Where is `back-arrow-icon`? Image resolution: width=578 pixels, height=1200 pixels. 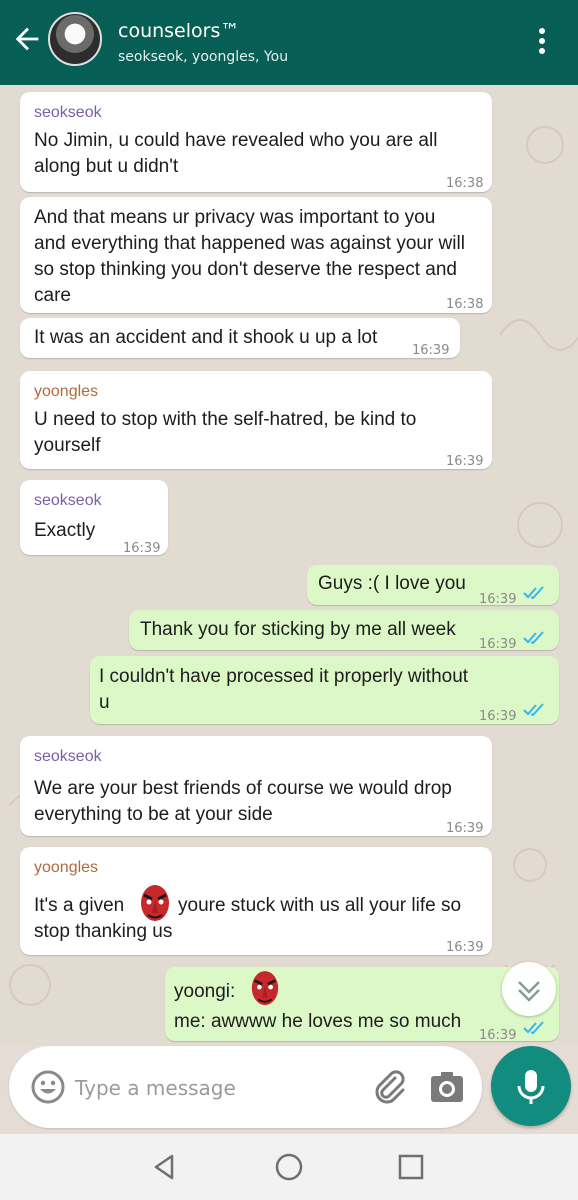
back-arrow-icon is located at coordinates (27, 39).